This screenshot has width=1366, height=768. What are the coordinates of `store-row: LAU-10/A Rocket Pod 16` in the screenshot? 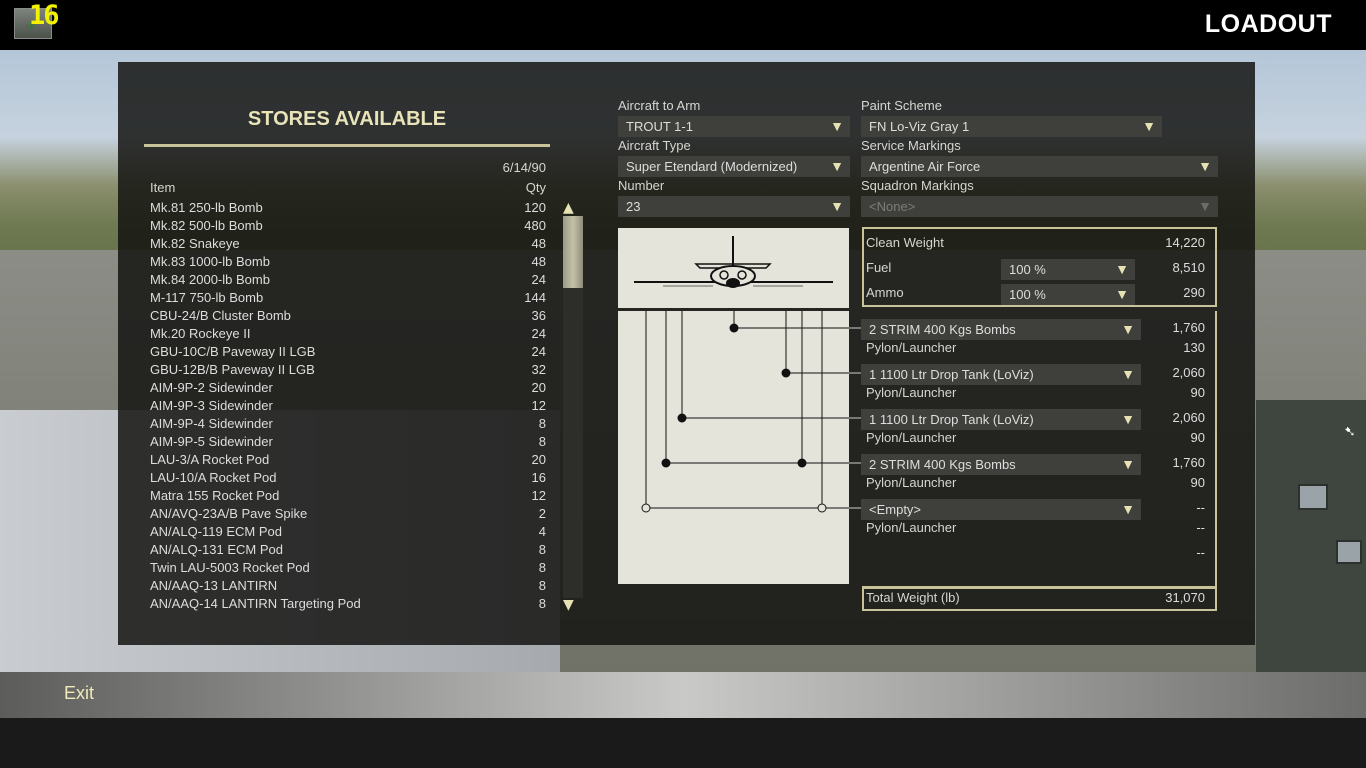 It's located at (348, 479).